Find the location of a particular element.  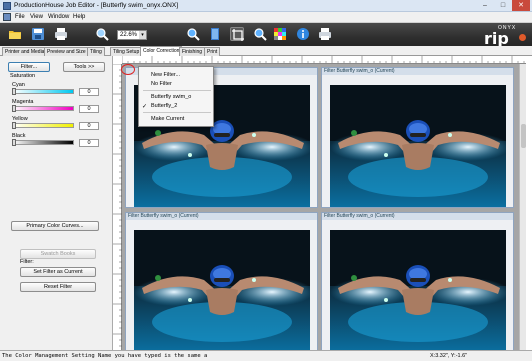

zoom-value: 22.6% is located at coordinates (129, 35).